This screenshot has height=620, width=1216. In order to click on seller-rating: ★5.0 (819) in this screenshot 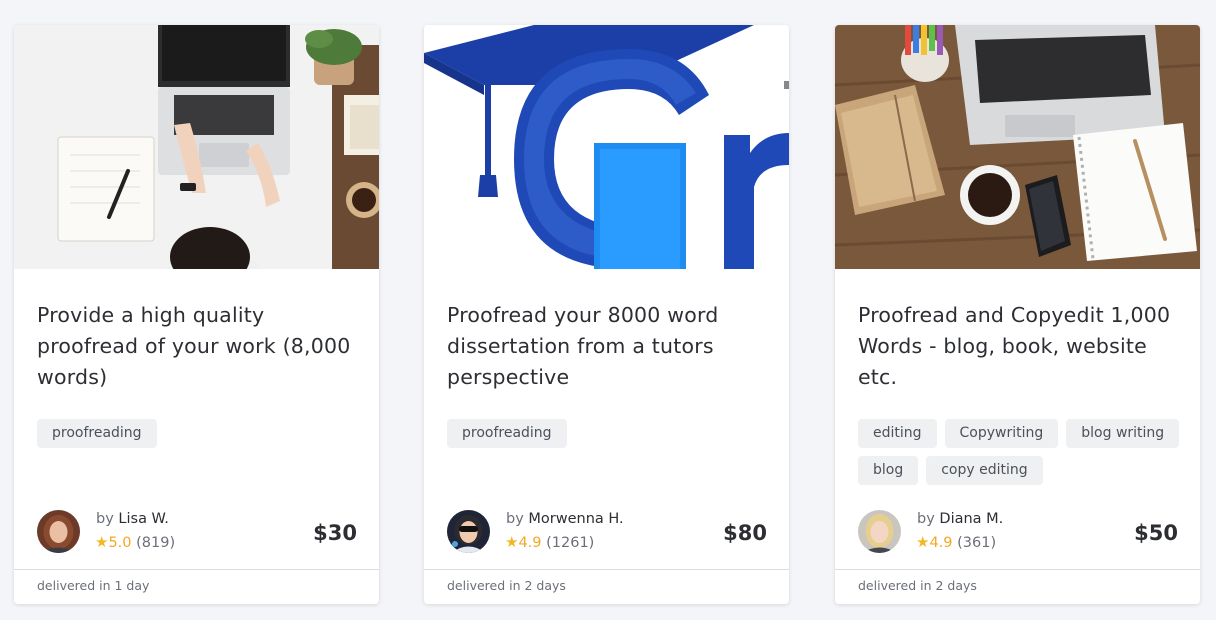, I will do `click(135, 542)`.